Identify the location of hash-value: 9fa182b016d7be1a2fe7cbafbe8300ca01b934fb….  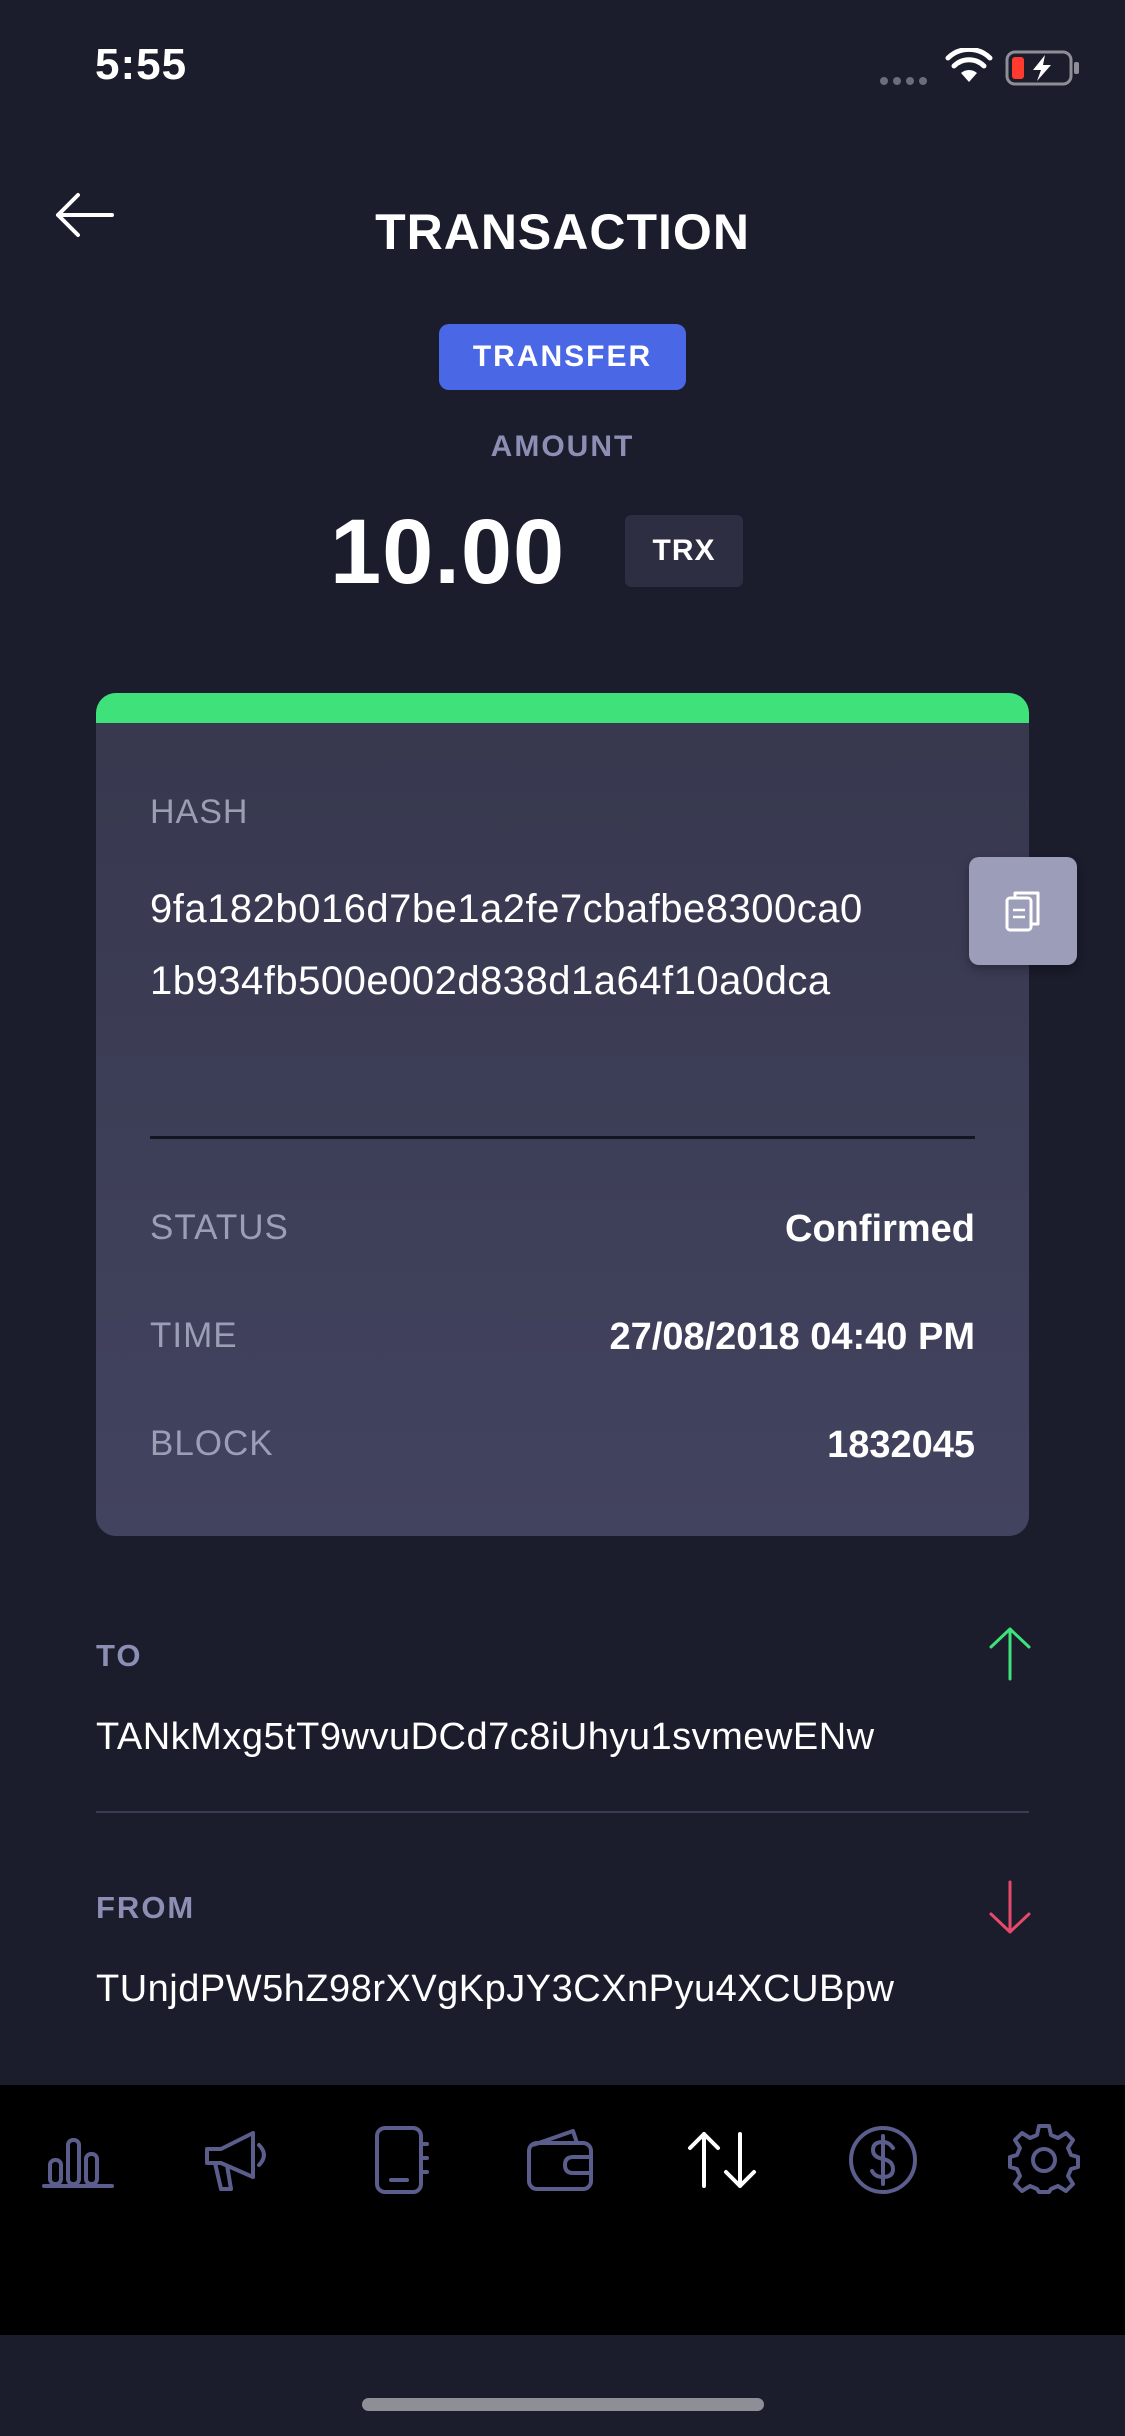
(510, 945).